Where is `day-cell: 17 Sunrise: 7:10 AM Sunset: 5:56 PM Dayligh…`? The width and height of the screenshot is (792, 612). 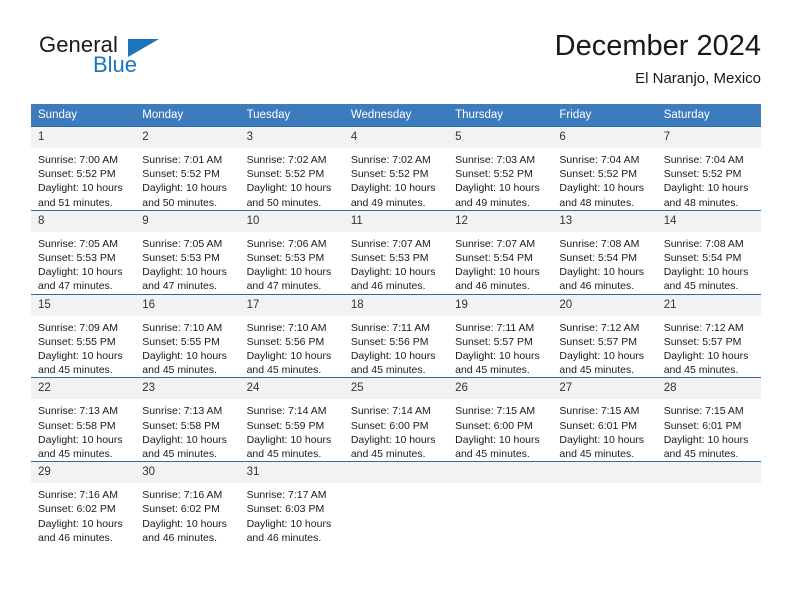
day-cell: 17 Sunrise: 7:10 AM Sunset: 5:56 PM Dayligh… is located at coordinates (291, 335).